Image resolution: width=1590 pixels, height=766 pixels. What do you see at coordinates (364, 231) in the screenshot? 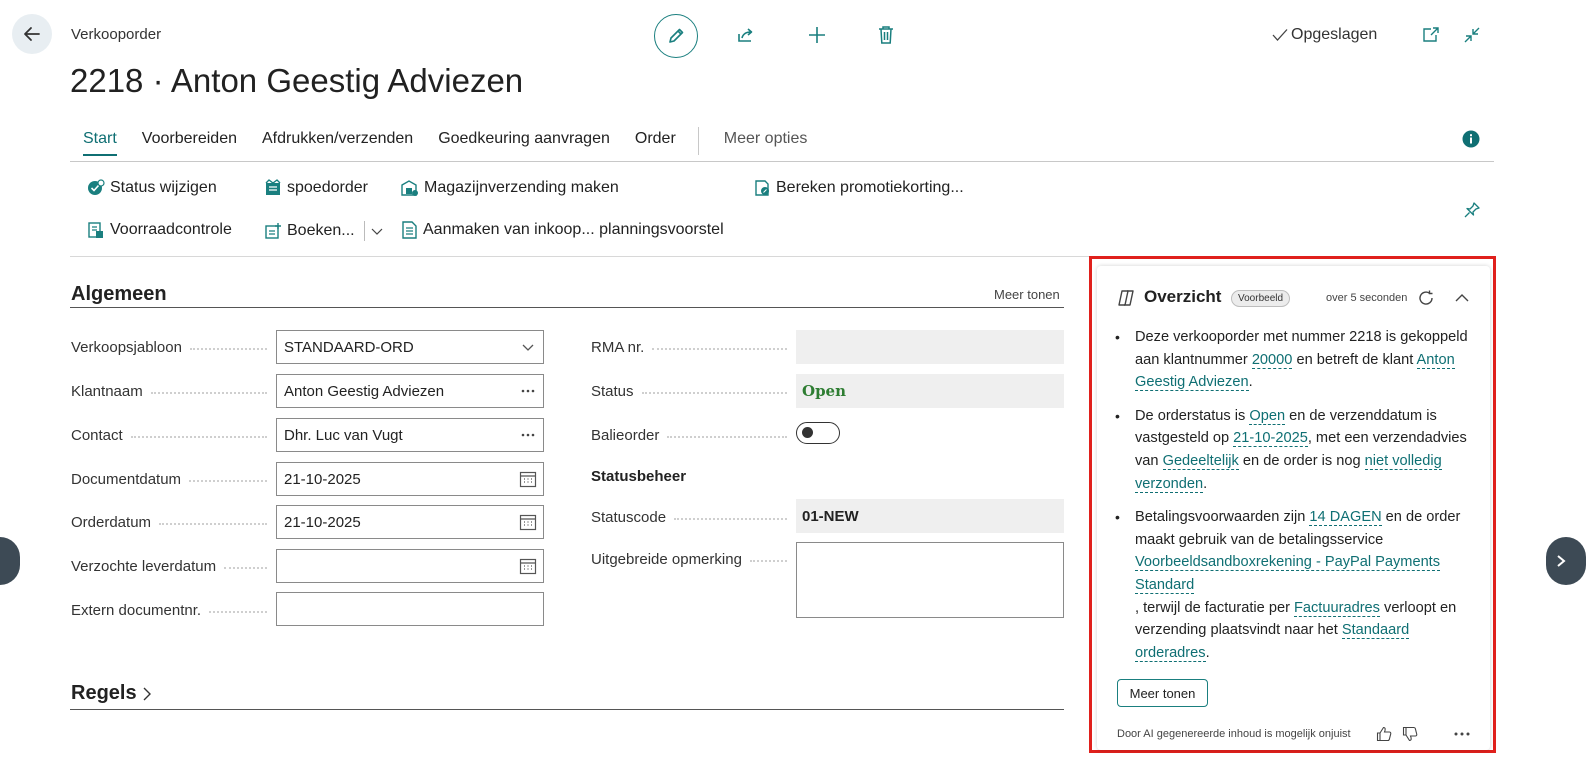
I see `split-separator` at bounding box center [364, 231].